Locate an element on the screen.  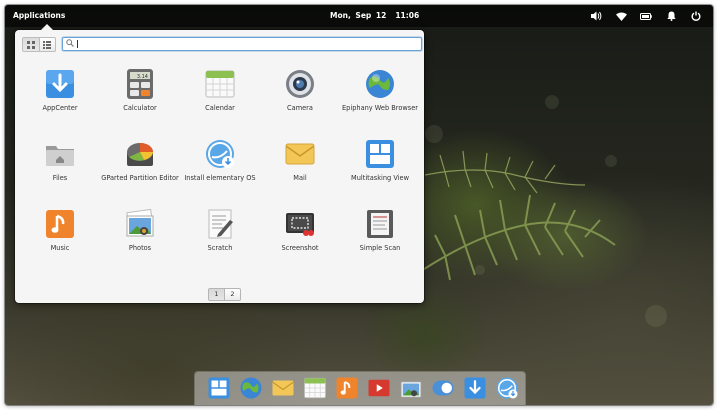
appcenter-icon is located at coordinates (60, 84).